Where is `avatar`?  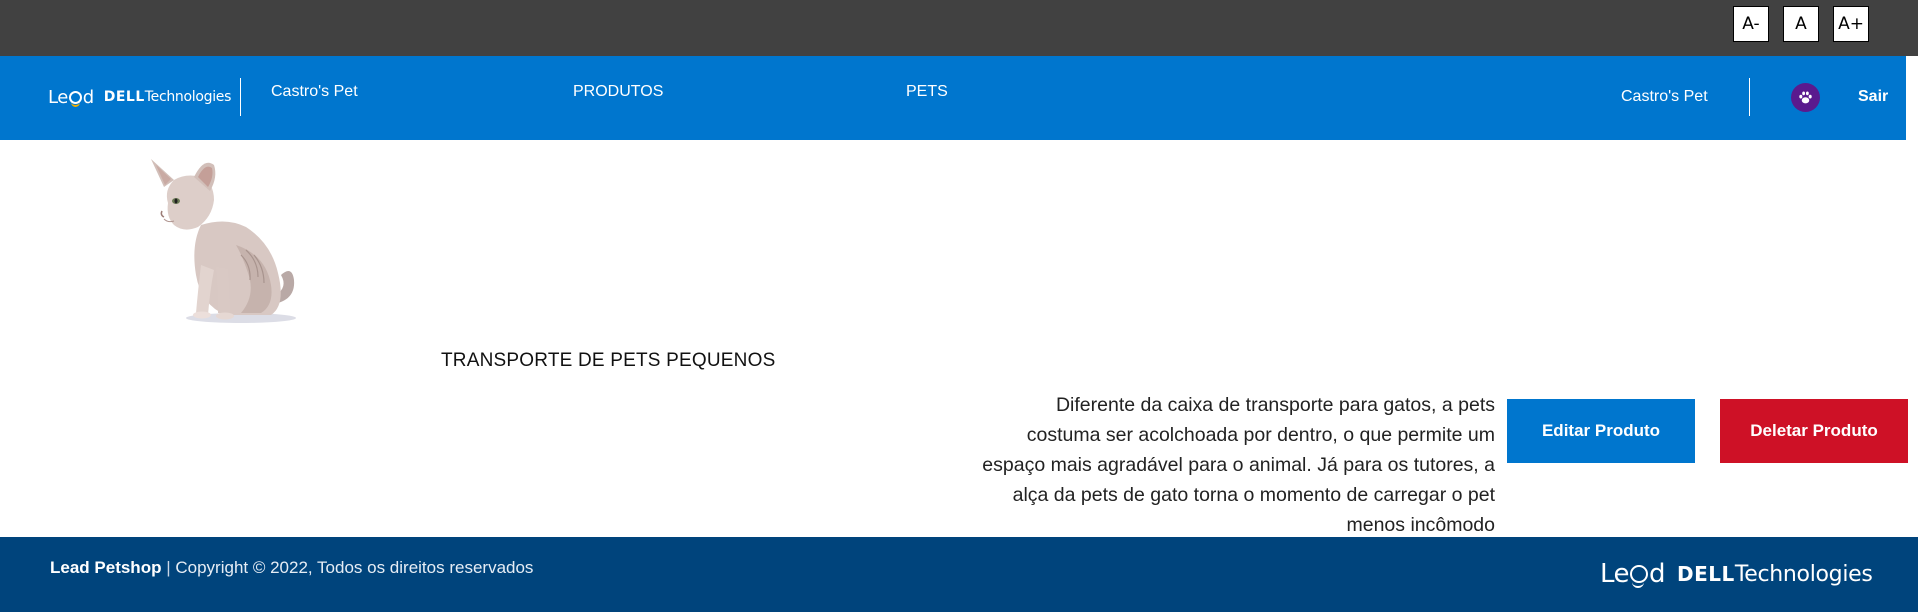
avatar is located at coordinates (1805, 97).